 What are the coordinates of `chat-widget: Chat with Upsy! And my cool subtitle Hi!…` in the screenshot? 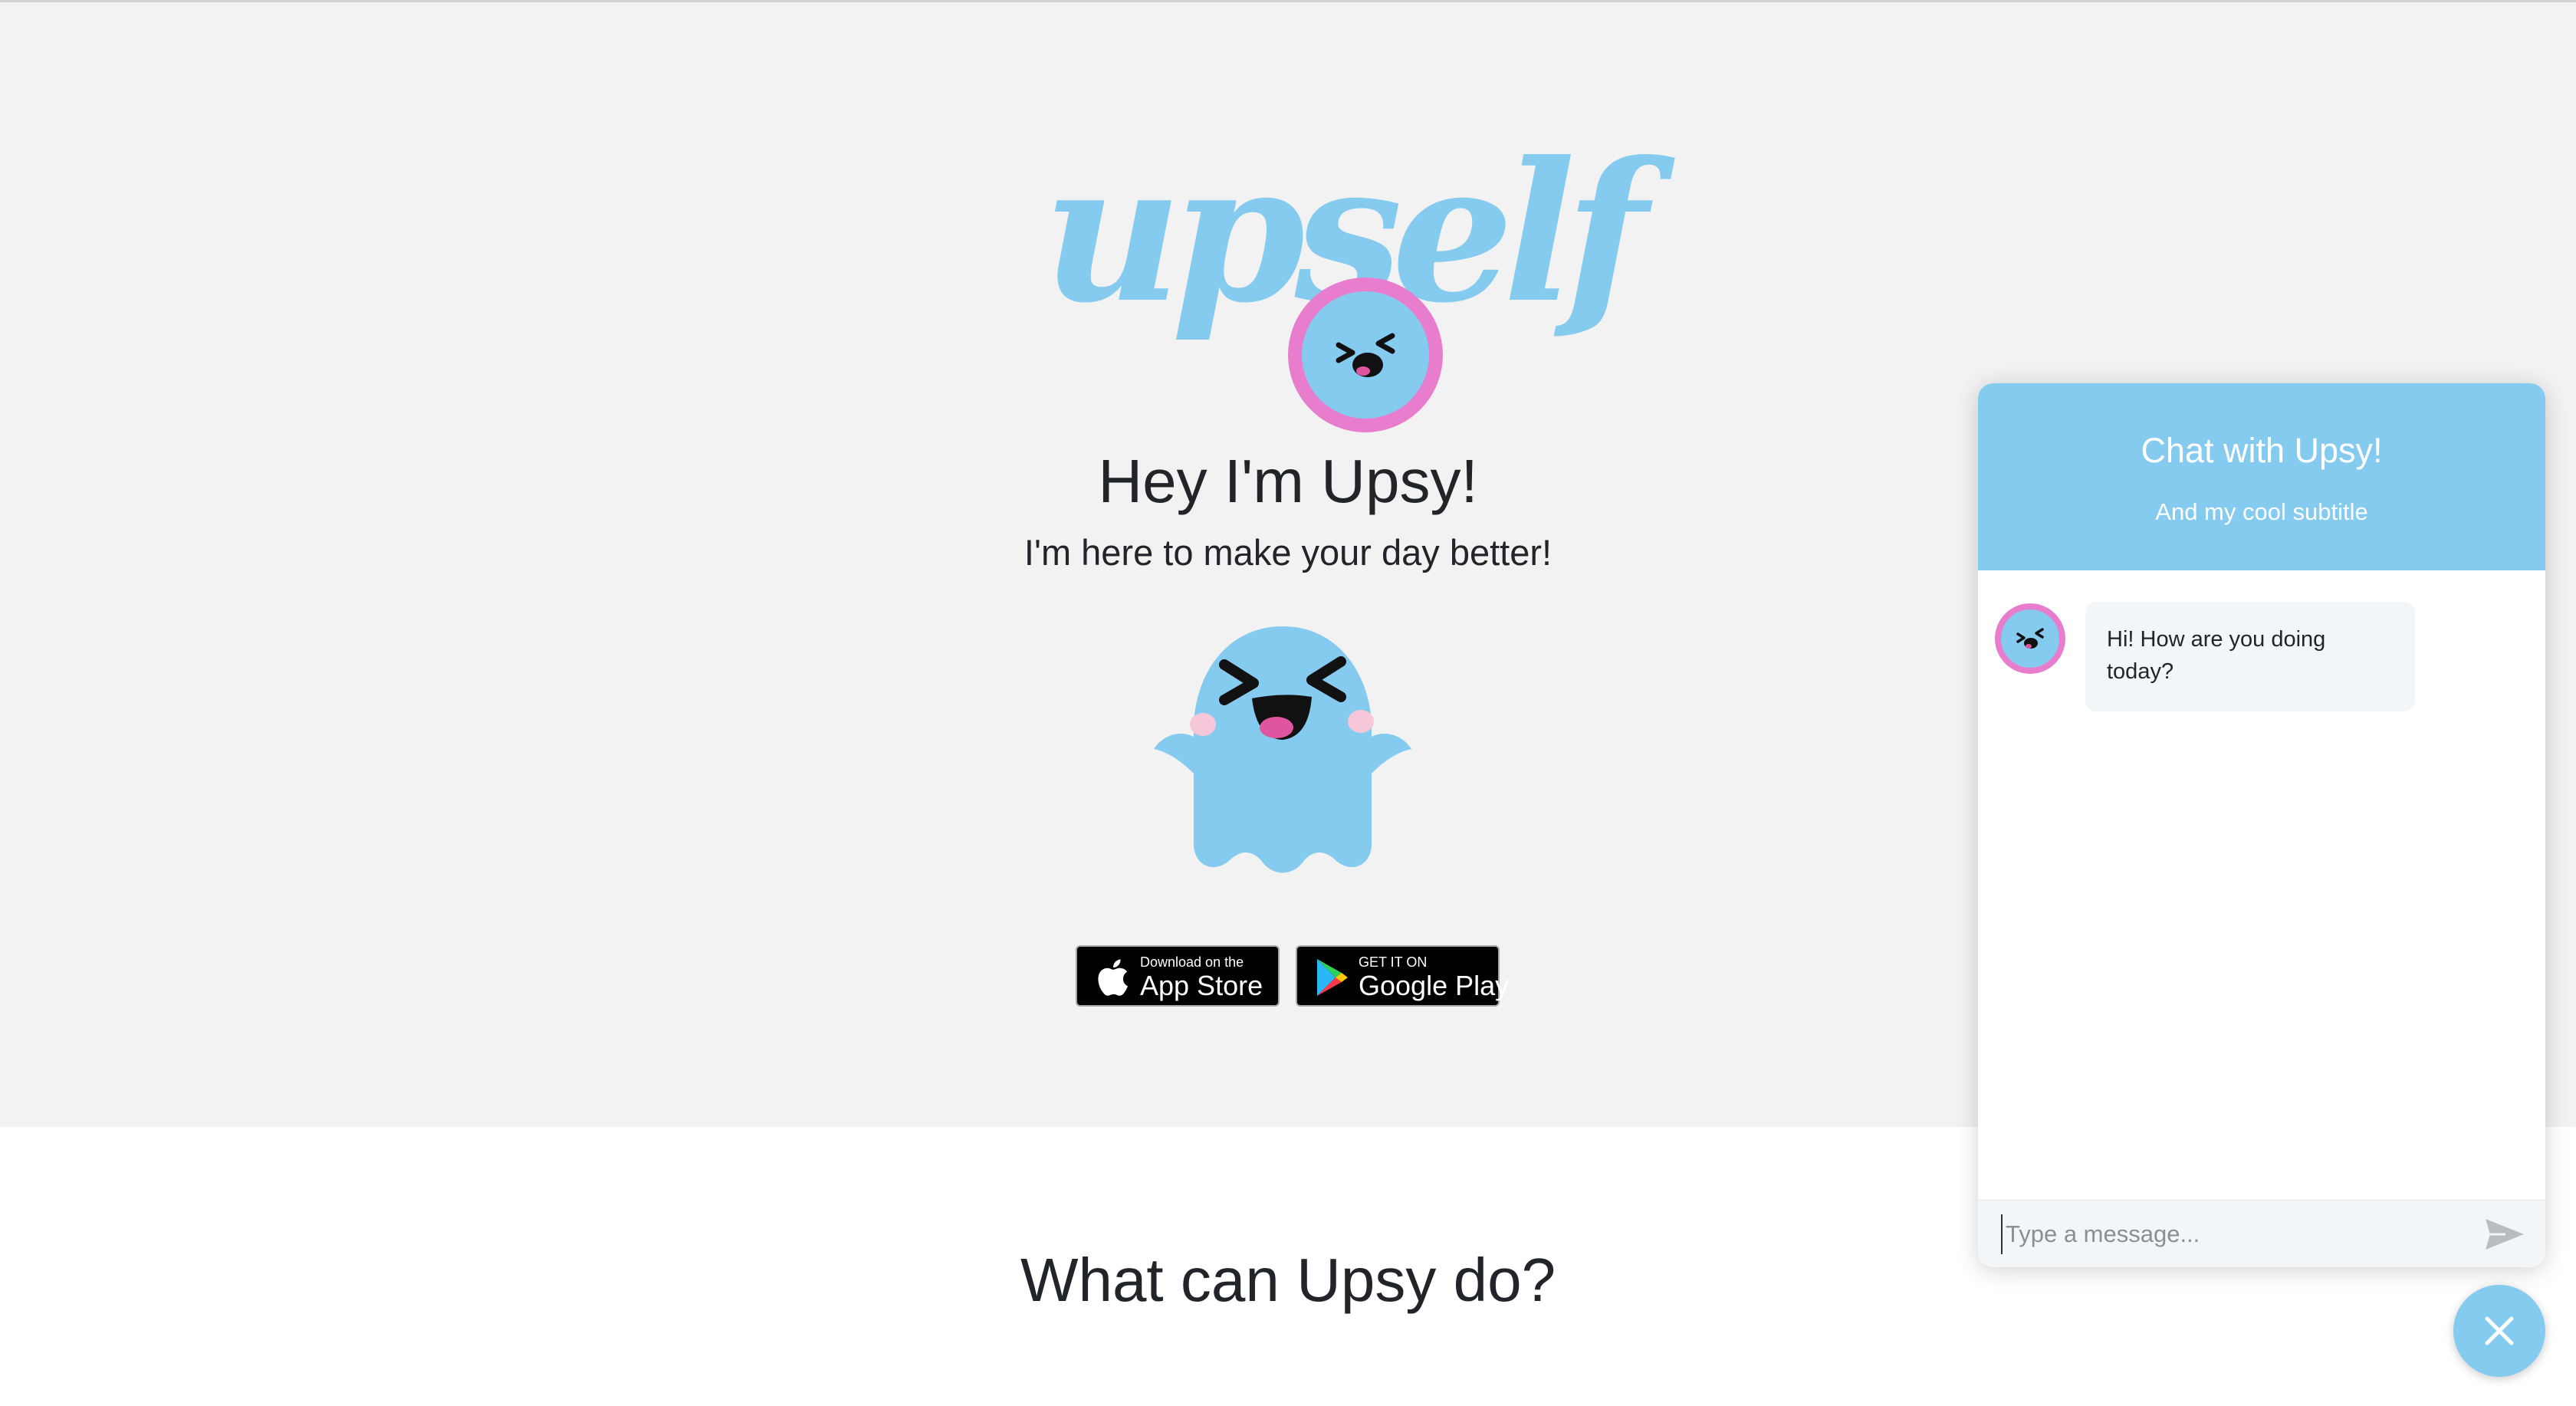 It's located at (2261, 825).